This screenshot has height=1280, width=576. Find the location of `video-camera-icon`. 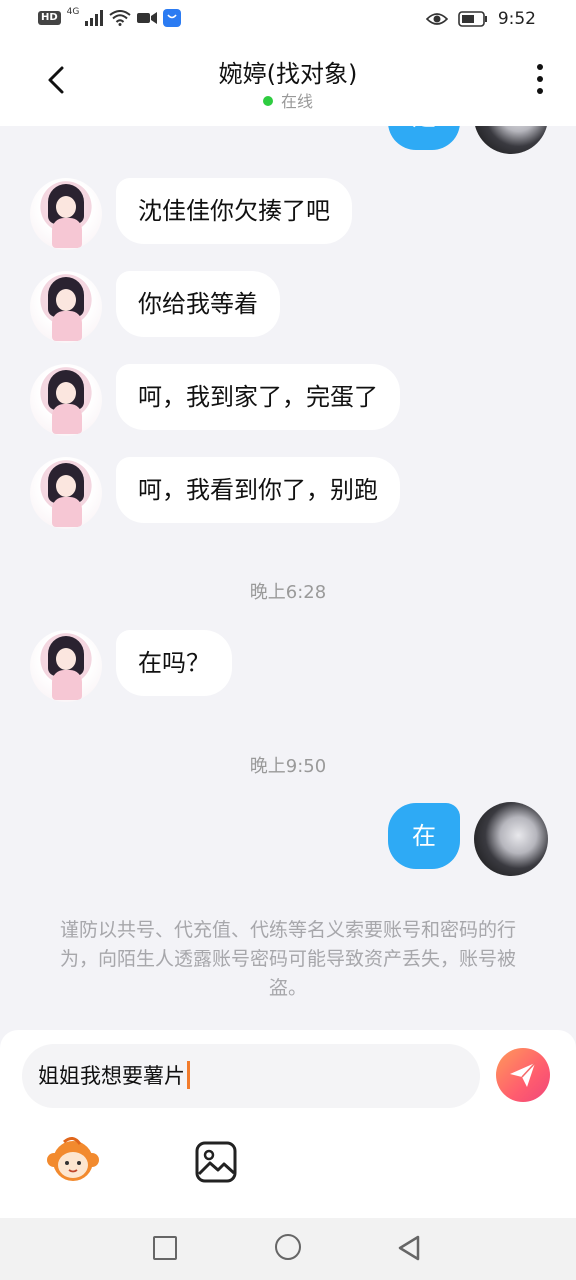

video-camera-icon is located at coordinates (147, 18).